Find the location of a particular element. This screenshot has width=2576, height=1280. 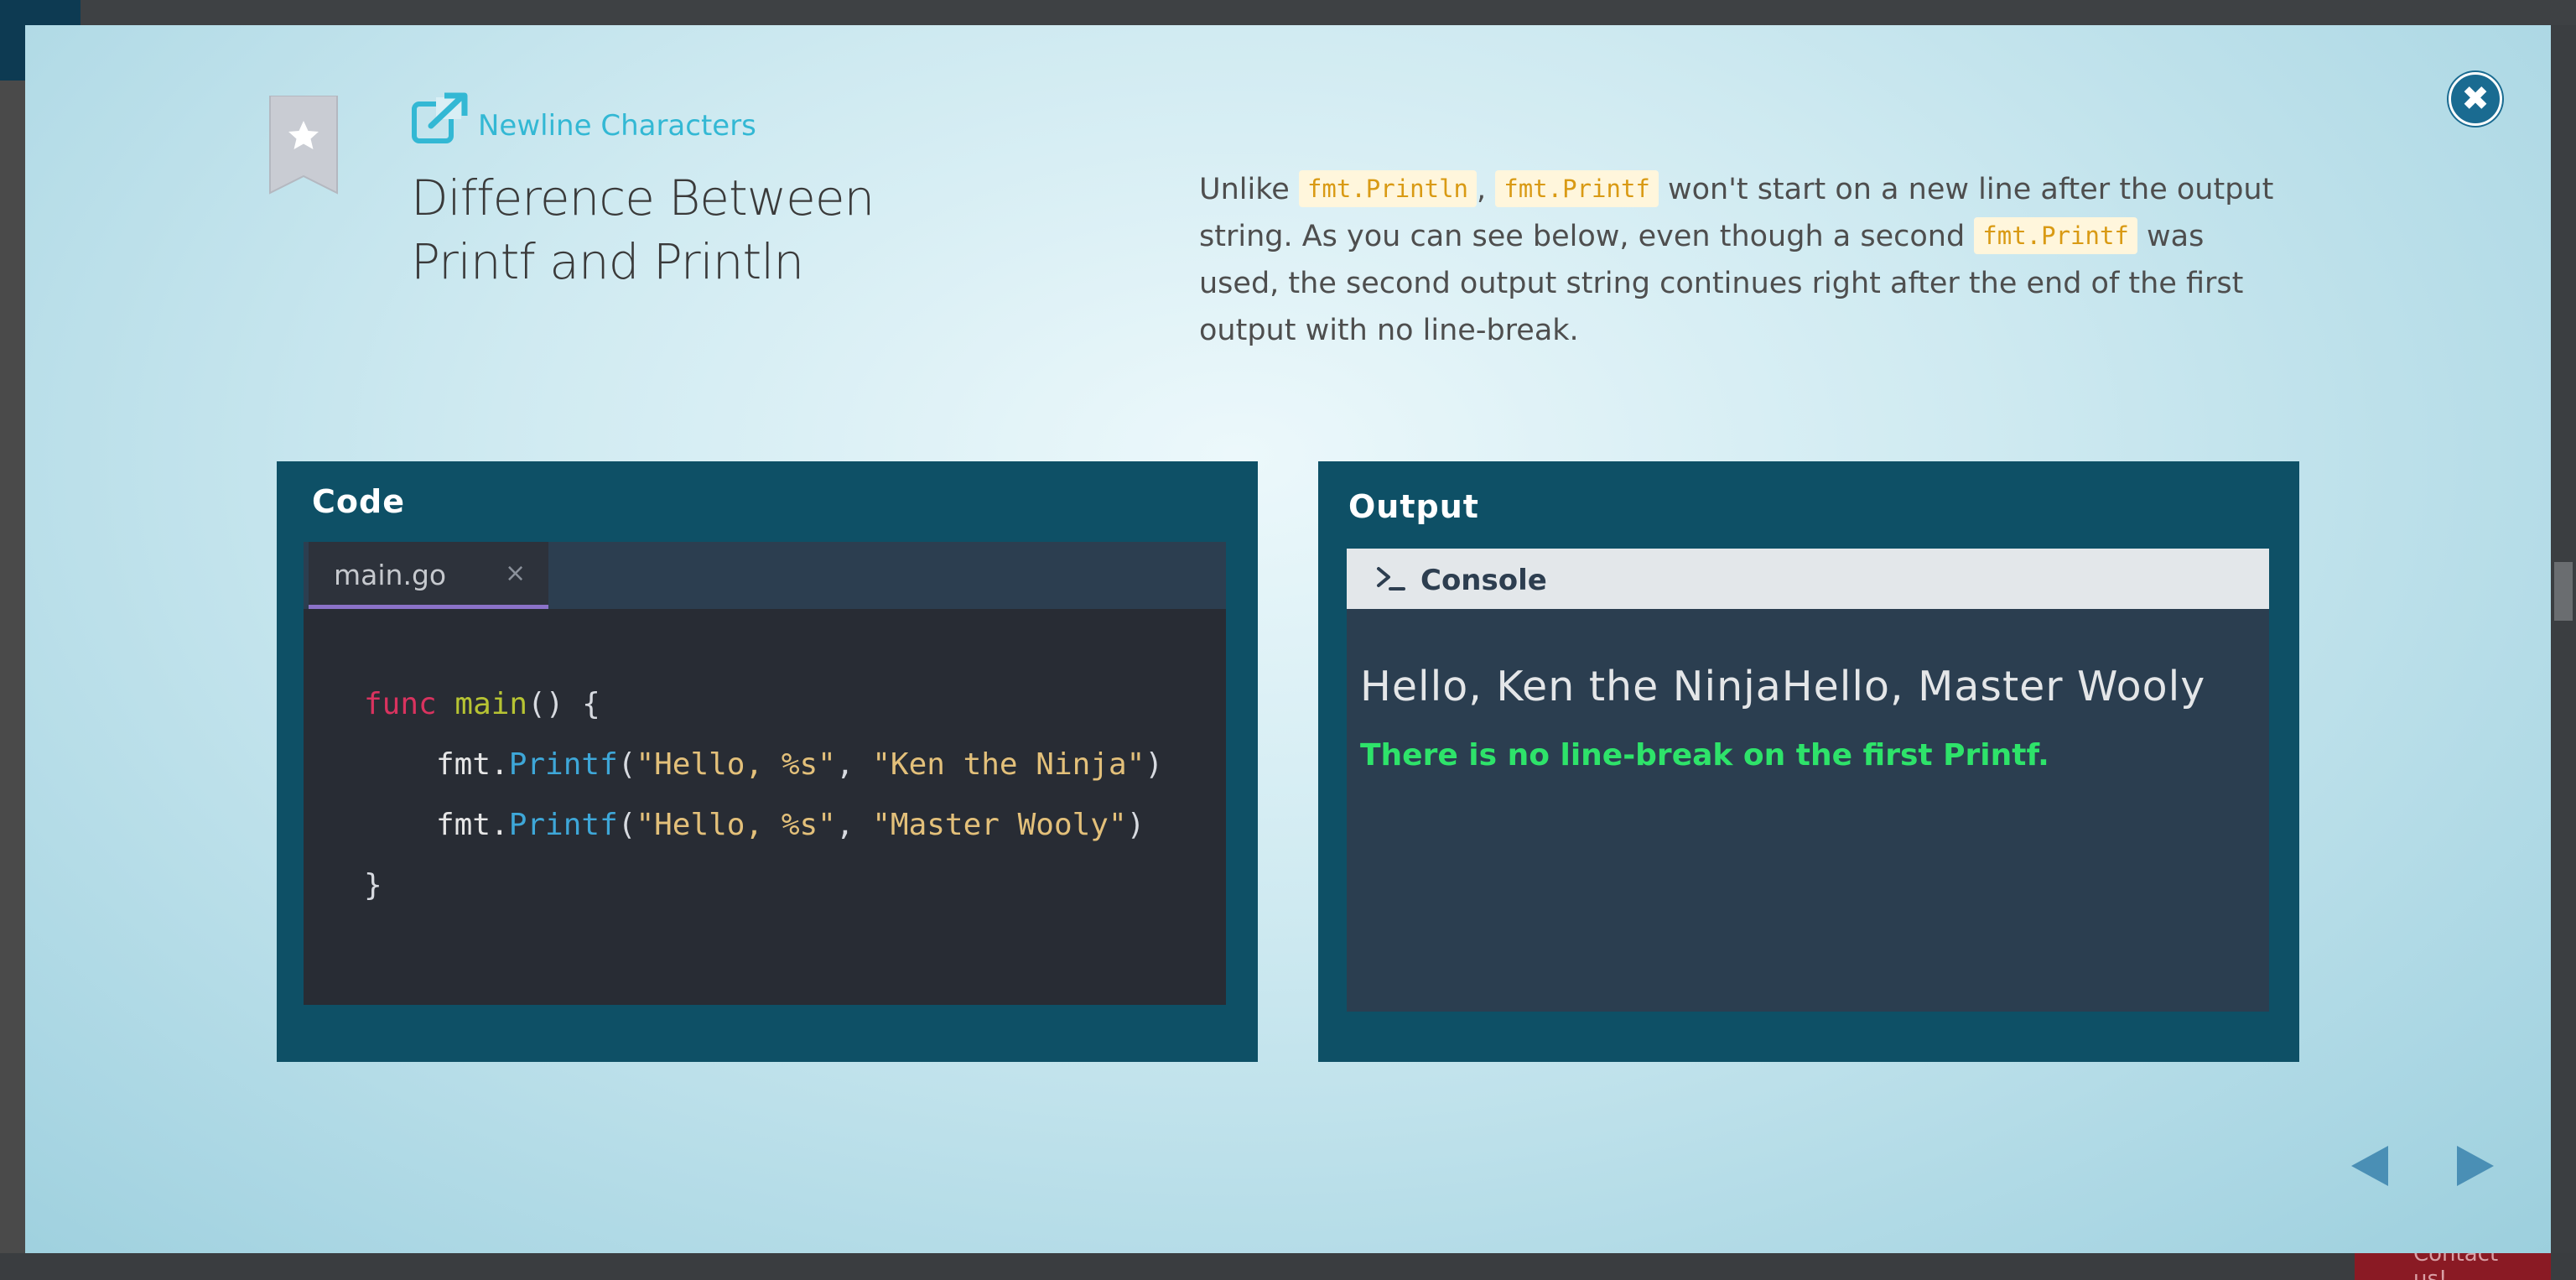

code-line: fmt.Printf("Hello, %s", "Ken the Ninja") is located at coordinates (763, 765).